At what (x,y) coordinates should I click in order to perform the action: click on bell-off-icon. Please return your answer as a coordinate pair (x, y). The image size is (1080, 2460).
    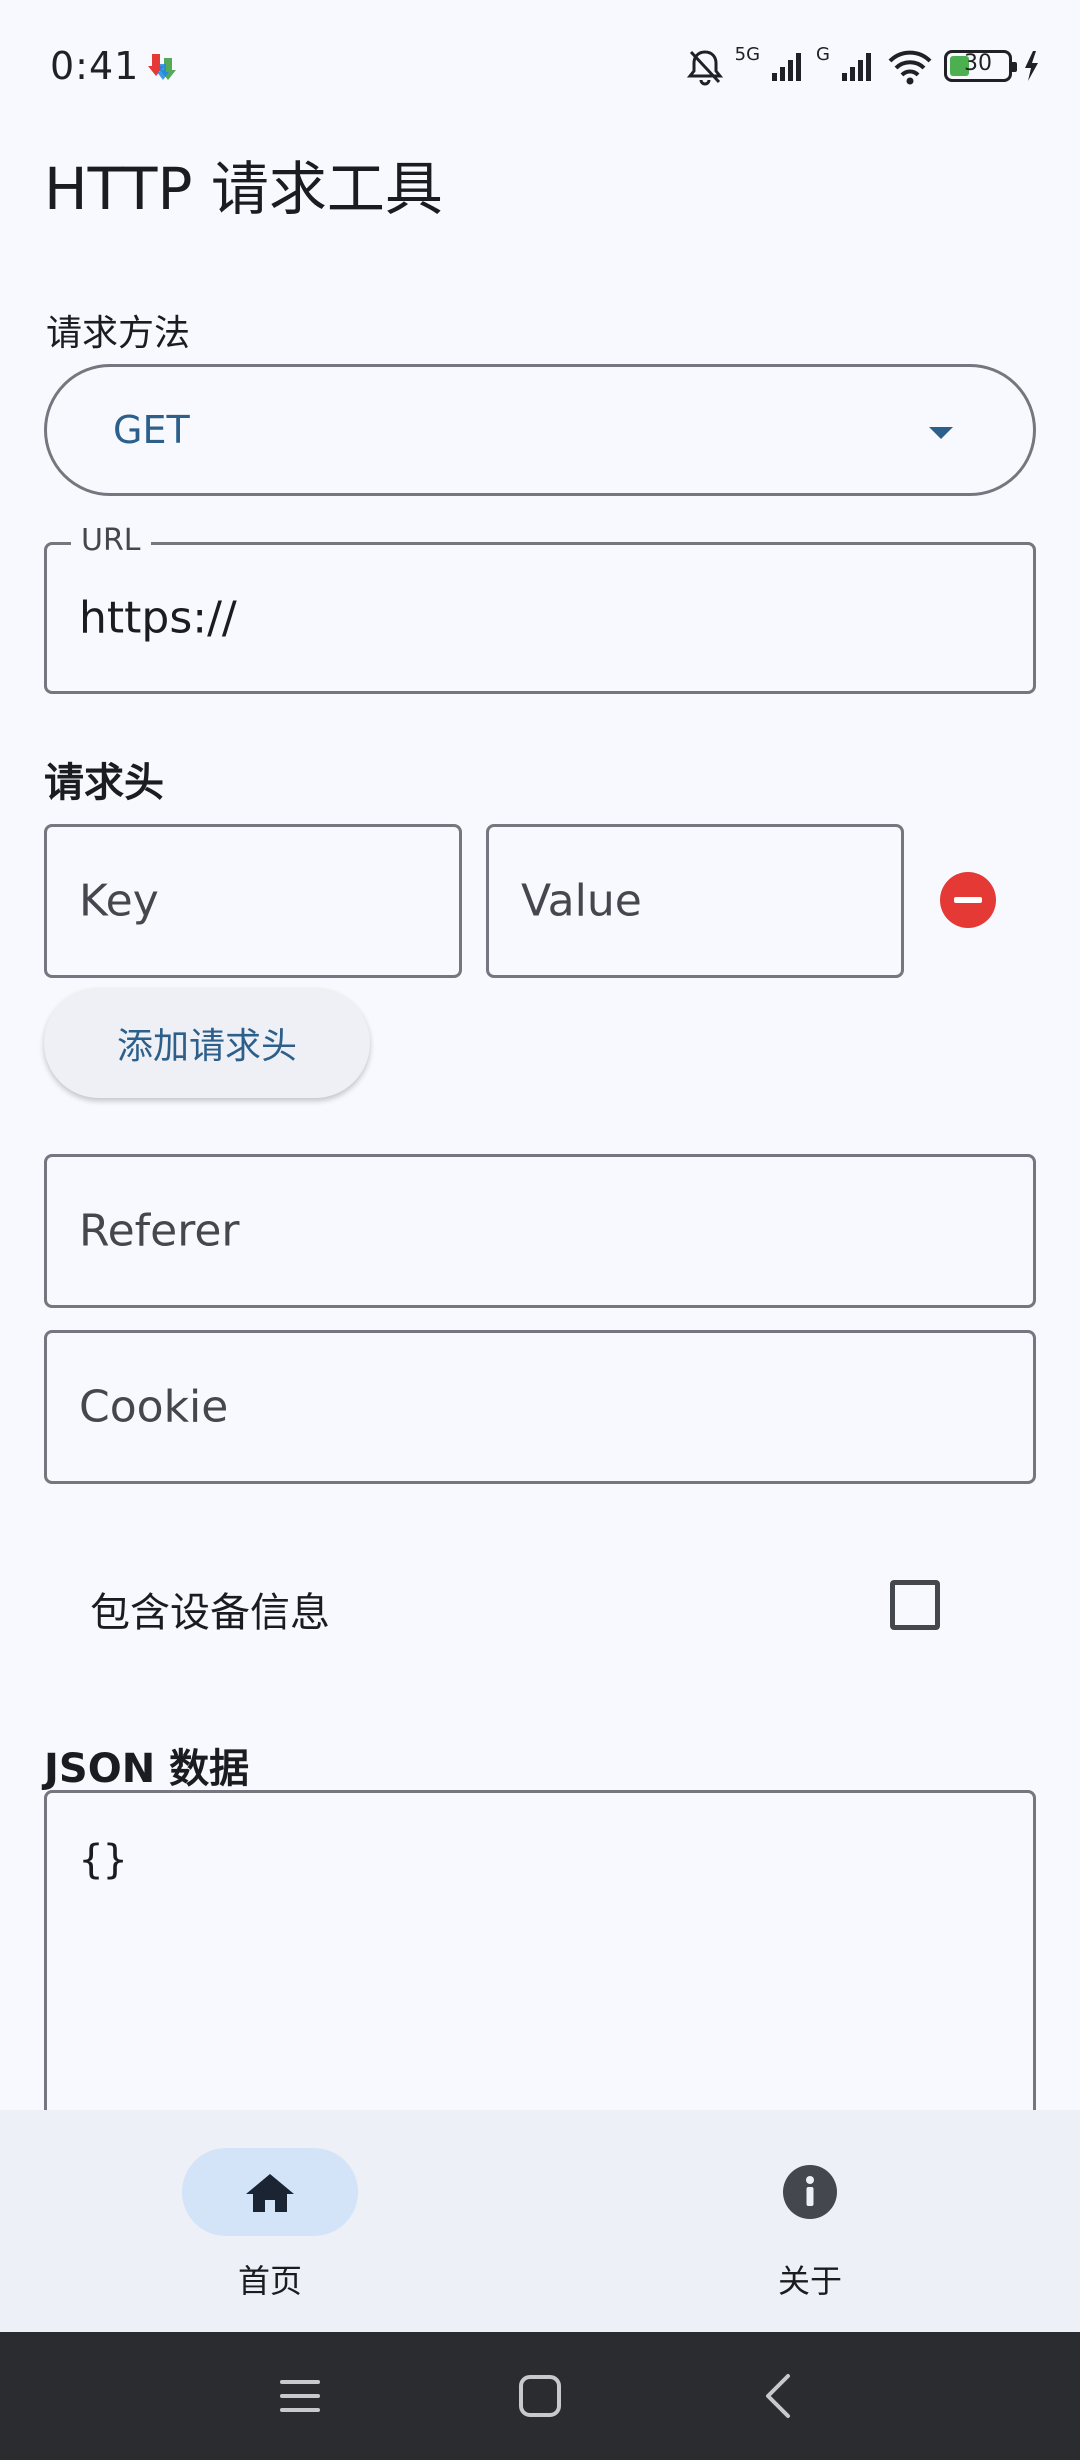
    Looking at the image, I should click on (704, 68).